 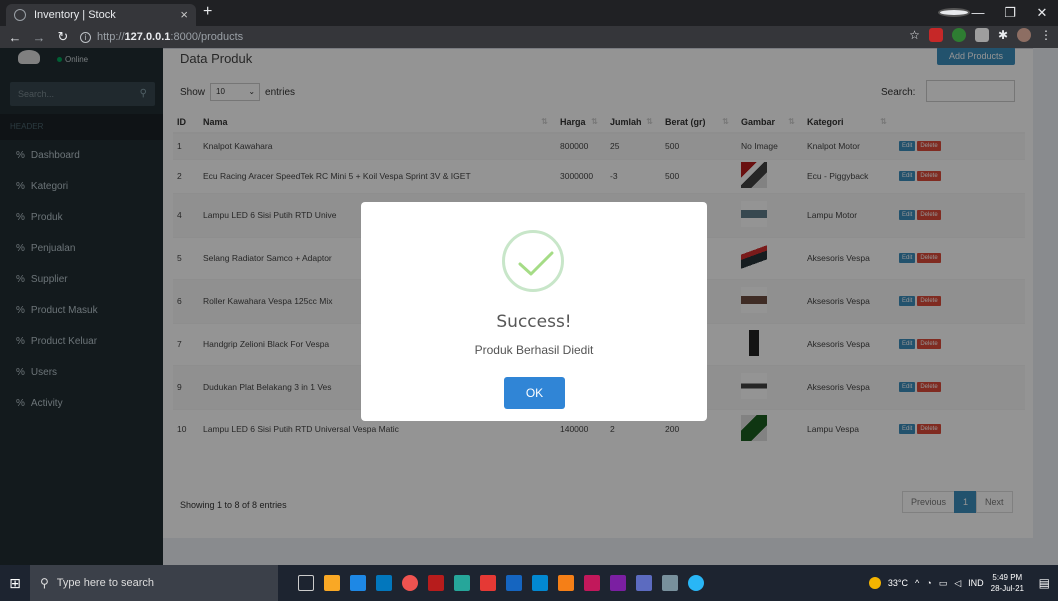 What do you see at coordinates (1007, 583) in the screenshot?
I see `clock: 5:49 PM 28-Jul-21` at bounding box center [1007, 583].